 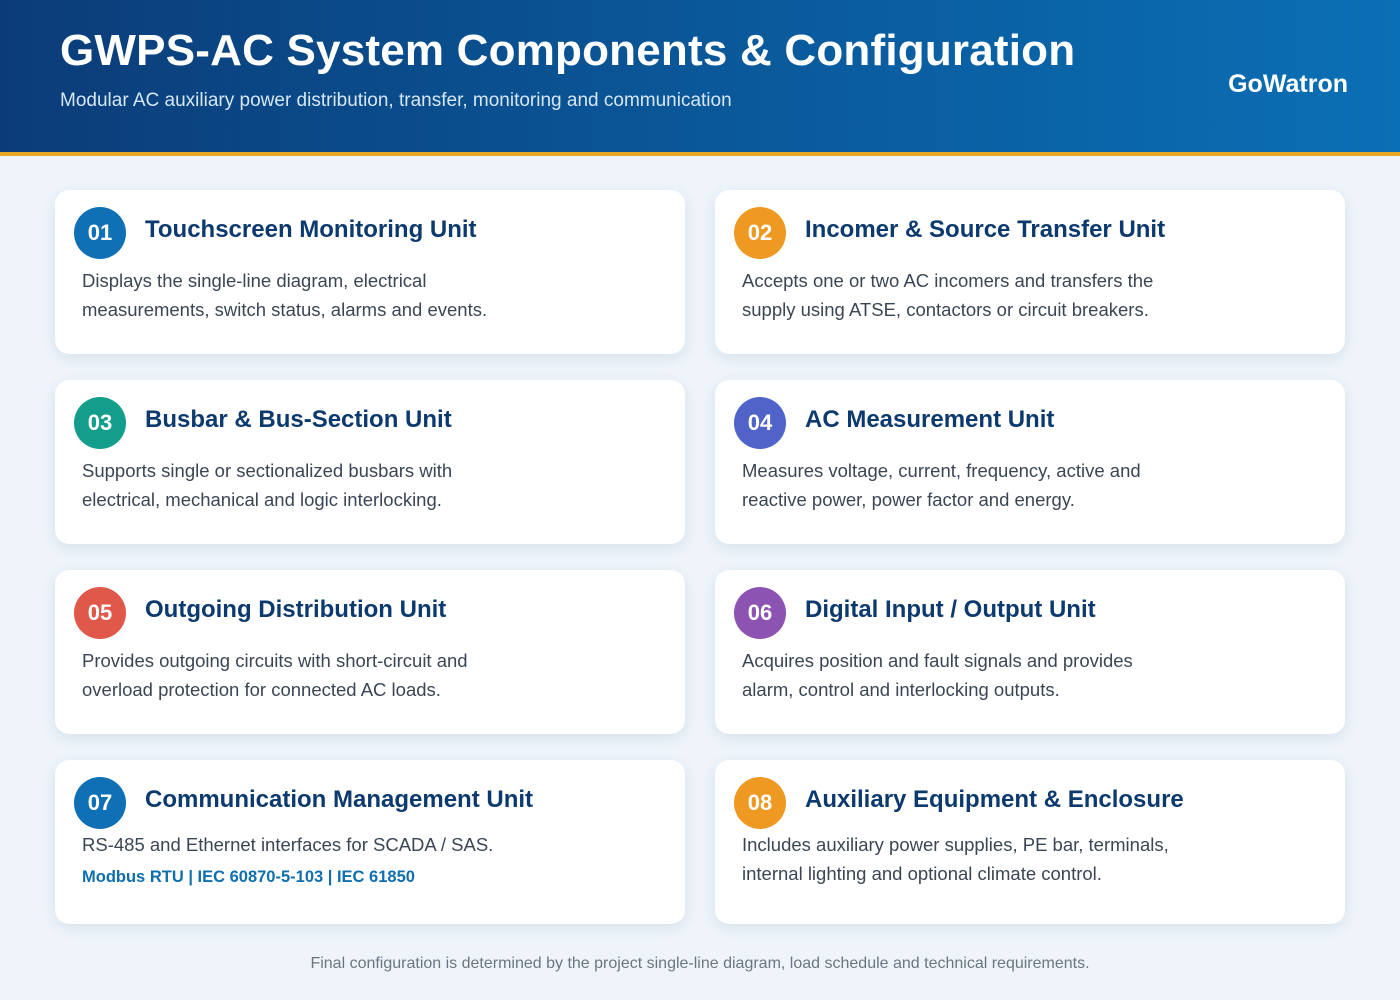 What do you see at coordinates (985, 229) in the screenshot?
I see `card-title: Incomer & Source Transfer Unit` at bounding box center [985, 229].